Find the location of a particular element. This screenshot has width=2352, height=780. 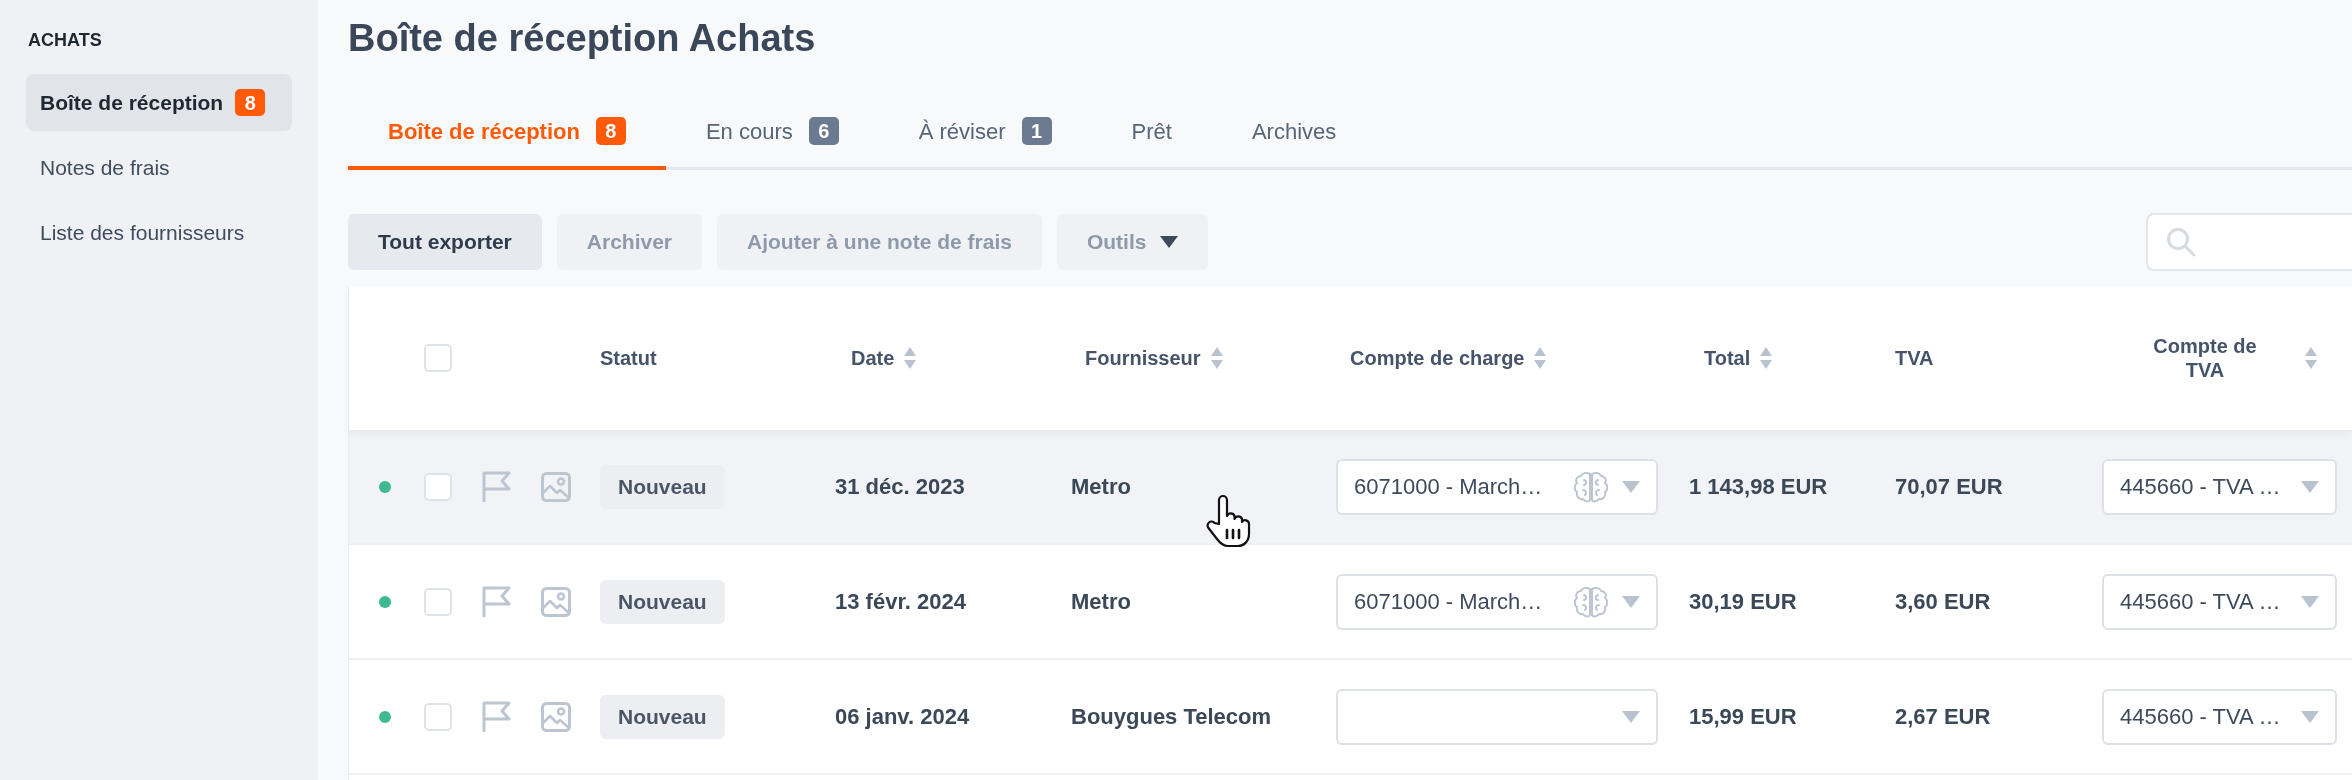

tab: Archives is located at coordinates (1294, 133).